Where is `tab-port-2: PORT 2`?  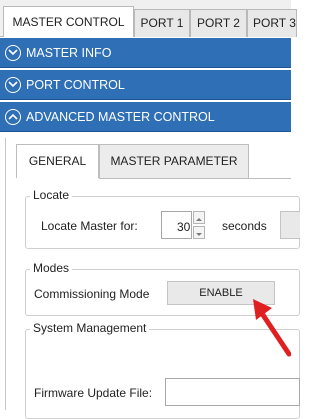
tab-port-2: PORT 2 is located at coordinates (218, 23).